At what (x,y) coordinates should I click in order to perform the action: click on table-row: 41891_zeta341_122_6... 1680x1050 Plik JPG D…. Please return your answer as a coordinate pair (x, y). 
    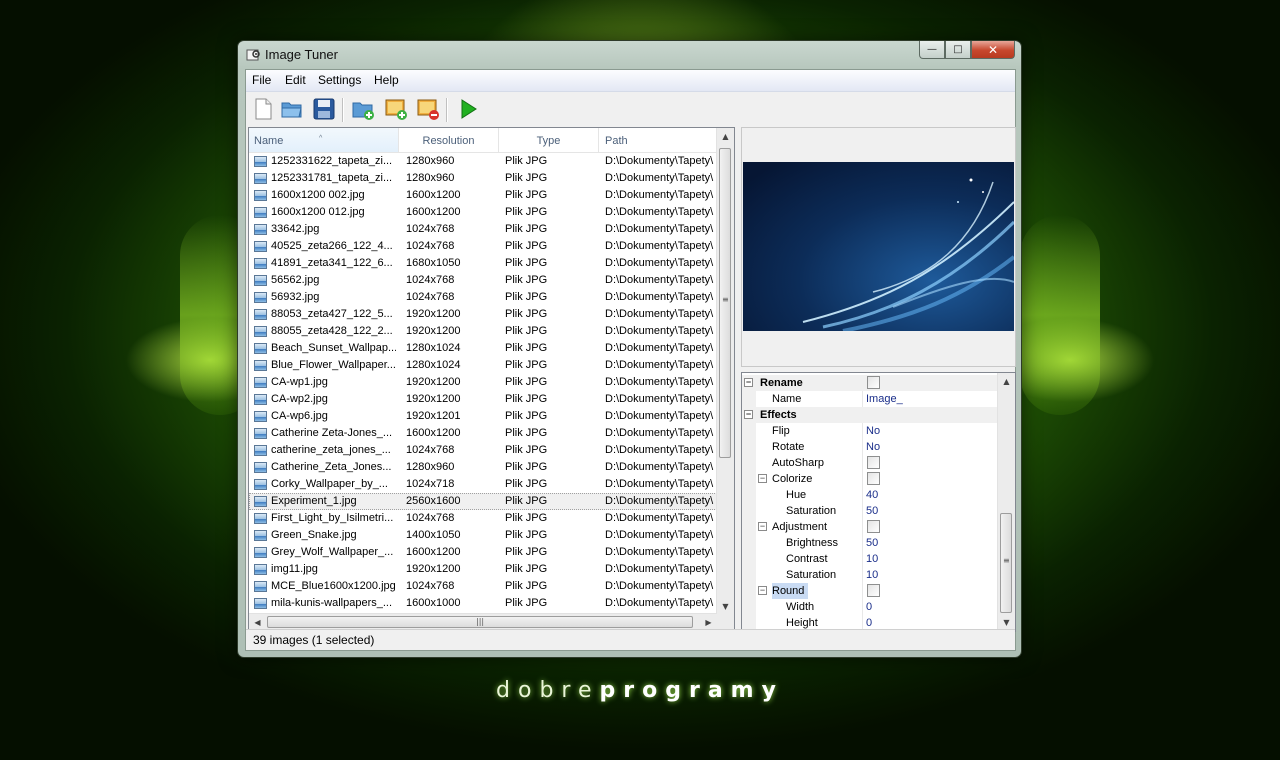
    Looking at the image, I should click on (483, 263).